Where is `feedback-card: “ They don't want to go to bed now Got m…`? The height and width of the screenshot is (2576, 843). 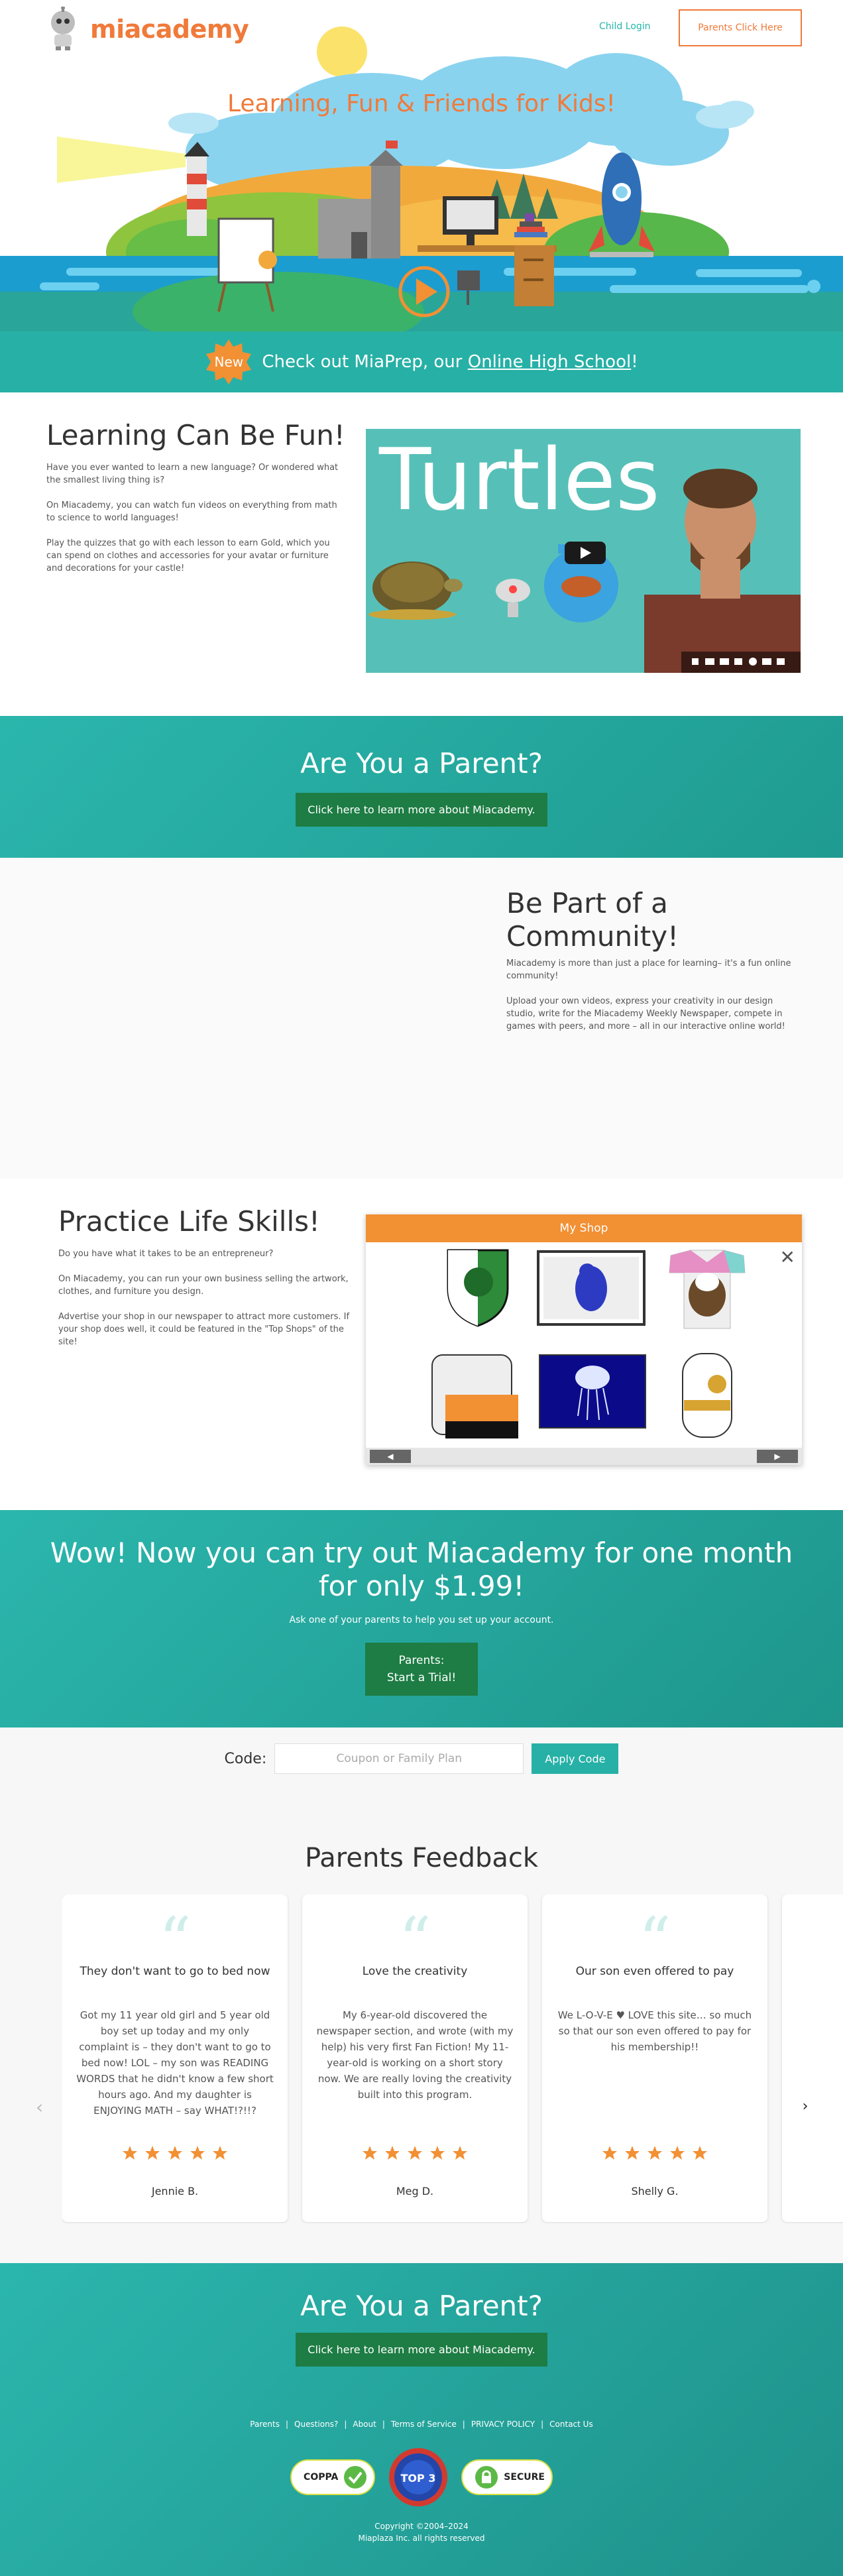 feedback-card: “ They don't want to go to bed now Got m… is located at coordinates (175, 2058).